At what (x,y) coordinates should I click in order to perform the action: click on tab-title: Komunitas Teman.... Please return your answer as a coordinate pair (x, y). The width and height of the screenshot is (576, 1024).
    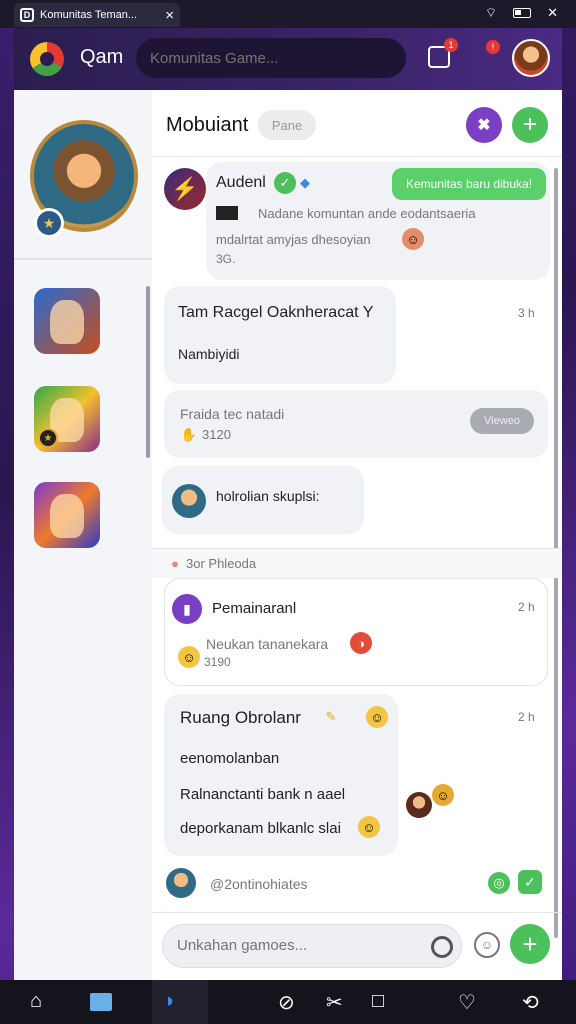
    Looking at the image, I should click on (89, 15).